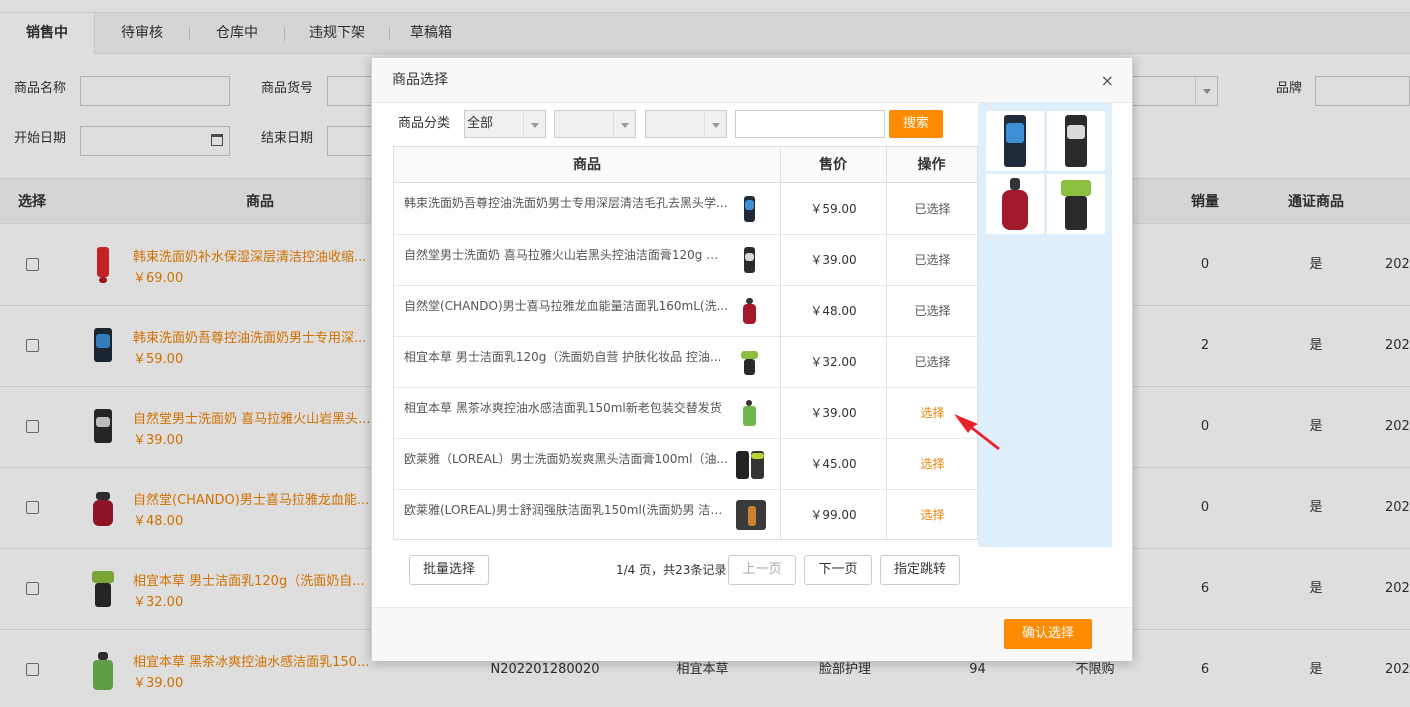  I want to click on pointer-arrow-icon, so click(977, 432).